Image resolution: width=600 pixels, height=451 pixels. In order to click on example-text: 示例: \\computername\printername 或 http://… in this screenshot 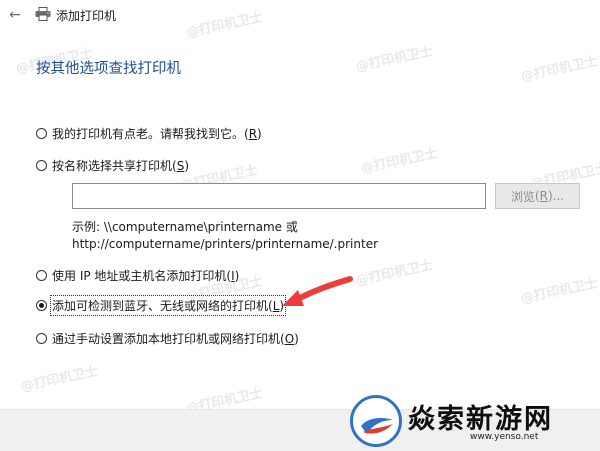, I will do `click(225, 235)`.